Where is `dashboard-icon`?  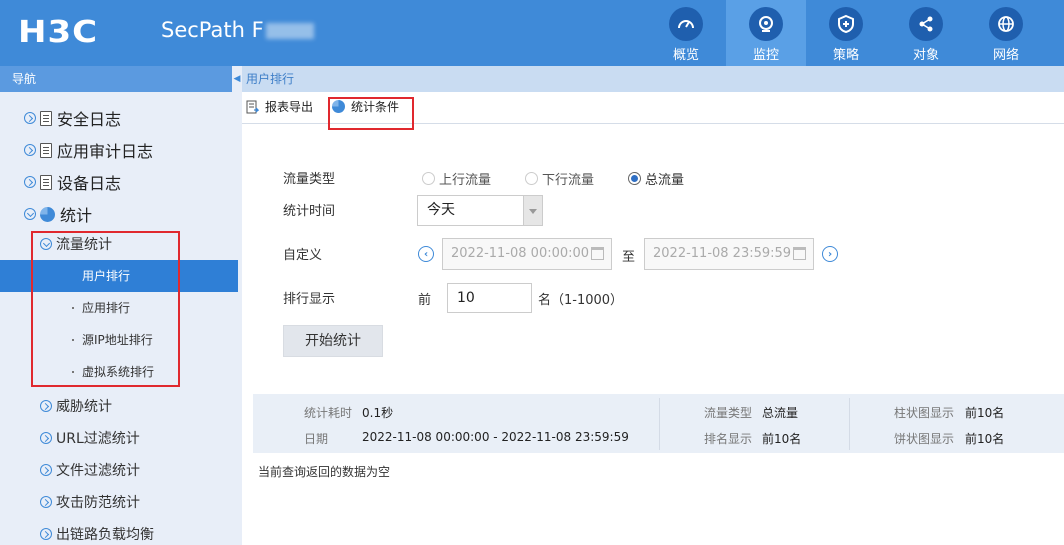 dashboard-icon is located at coordinates (686, 24).